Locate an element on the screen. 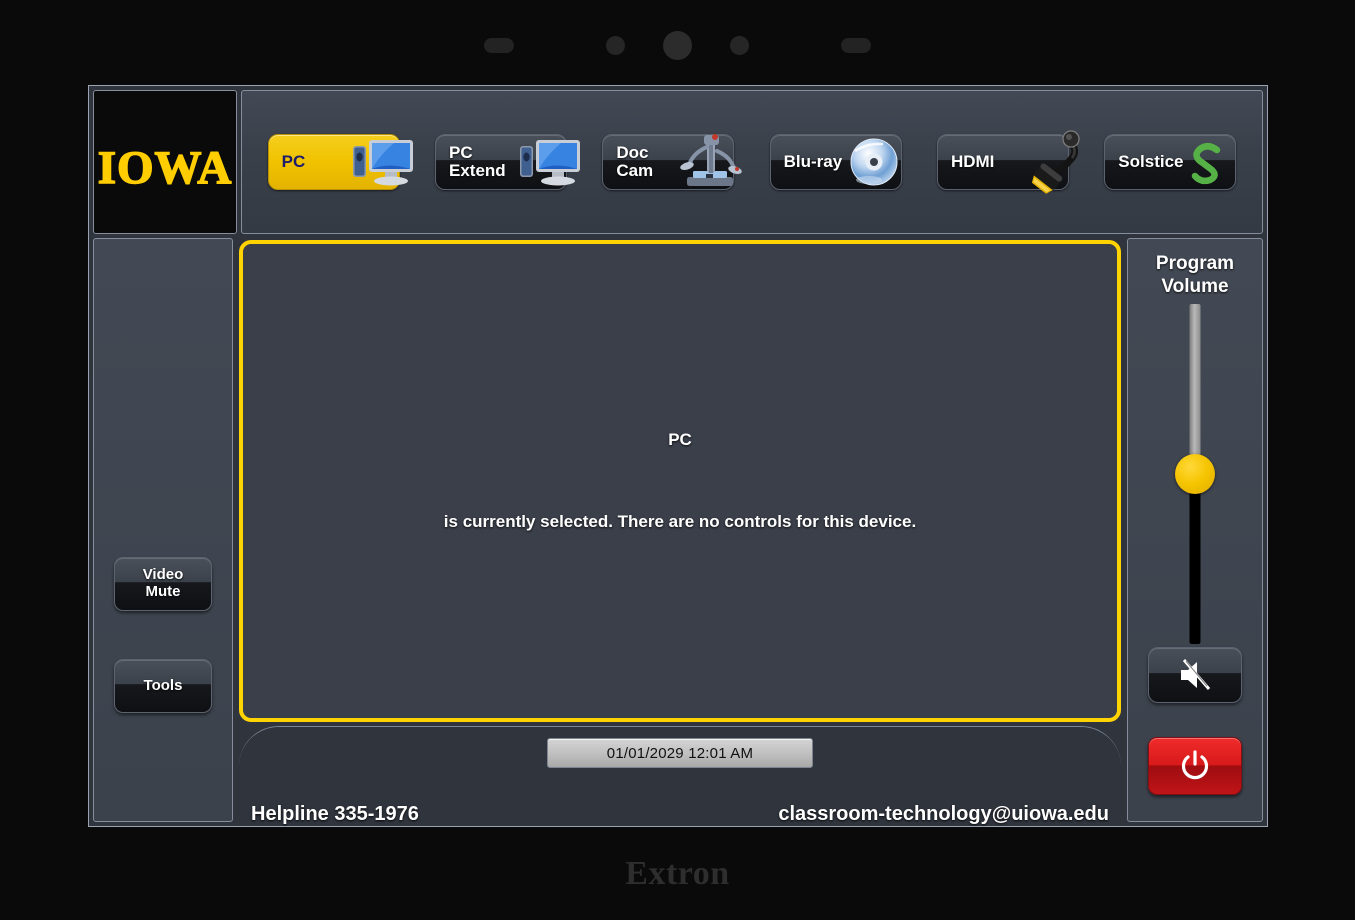  source-button-pc: PC is located at coordinates (340, 162).